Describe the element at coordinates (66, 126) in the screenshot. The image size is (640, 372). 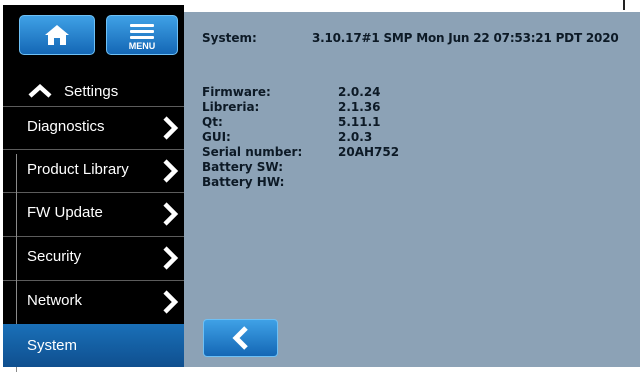
I see `sidebar-item-label: Diagnostics` at that location.